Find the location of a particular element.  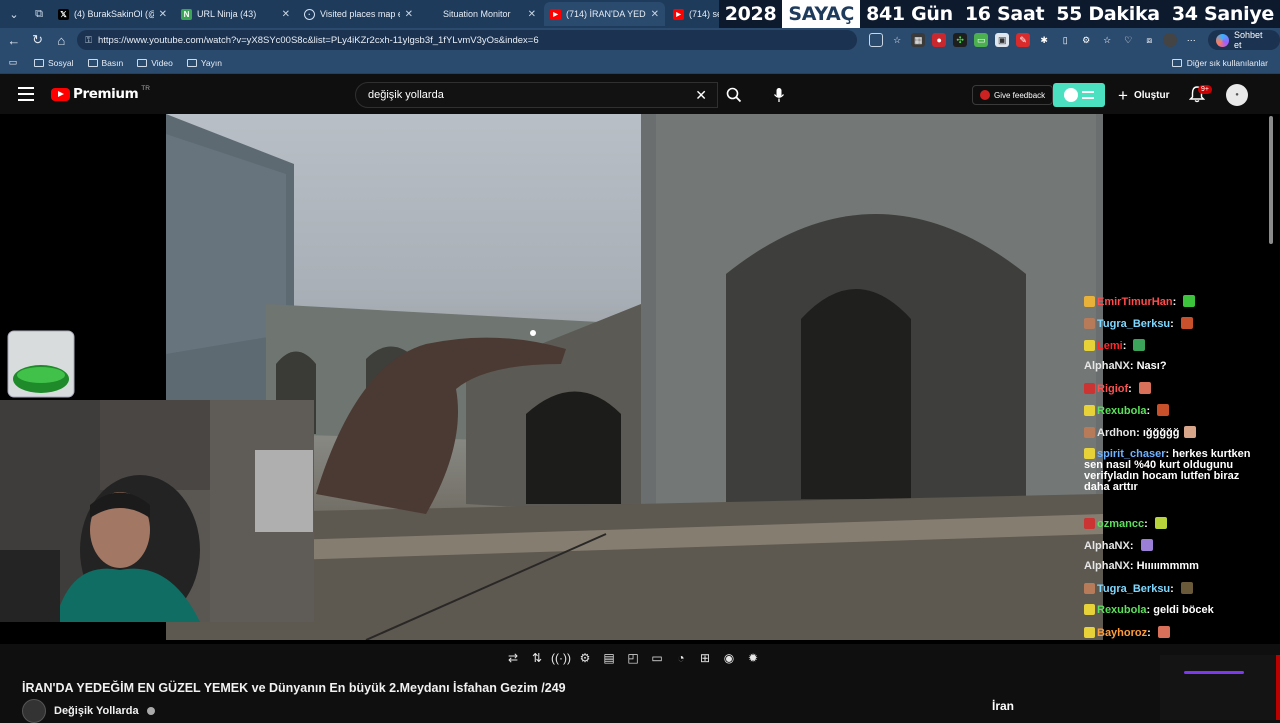

extension-pen-icon: ✎ is located at coordinates (1023, 40).